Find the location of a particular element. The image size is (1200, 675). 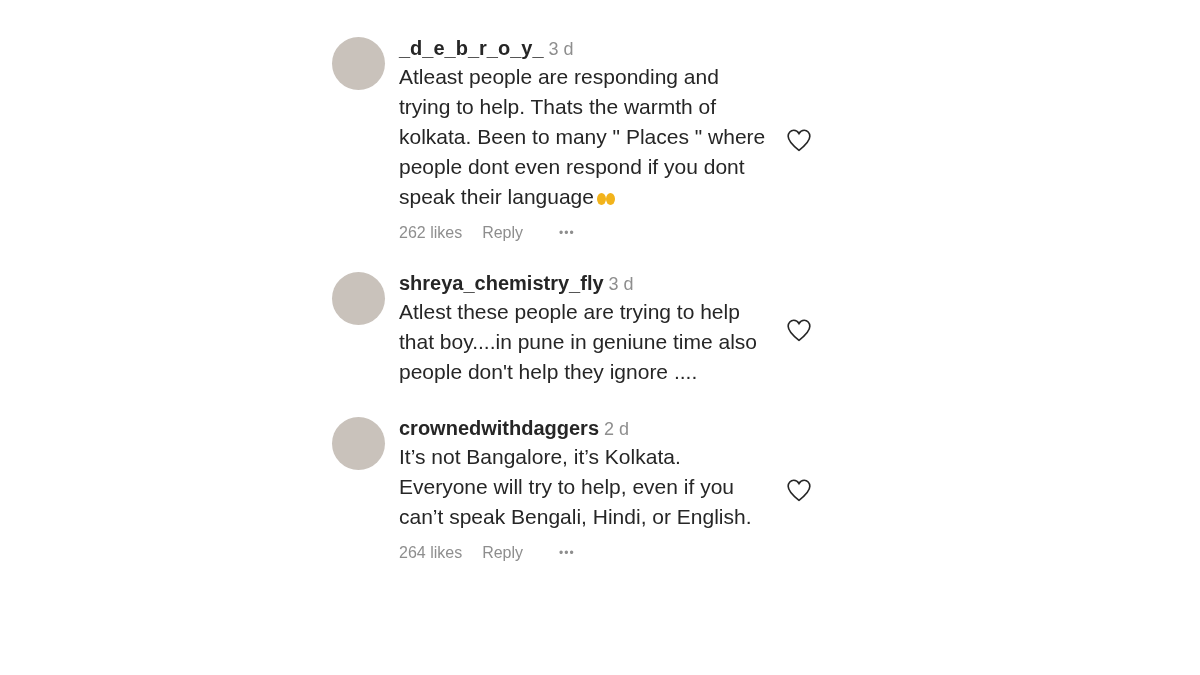

likes-count: 262 likes is located at coordinates (431, 233).